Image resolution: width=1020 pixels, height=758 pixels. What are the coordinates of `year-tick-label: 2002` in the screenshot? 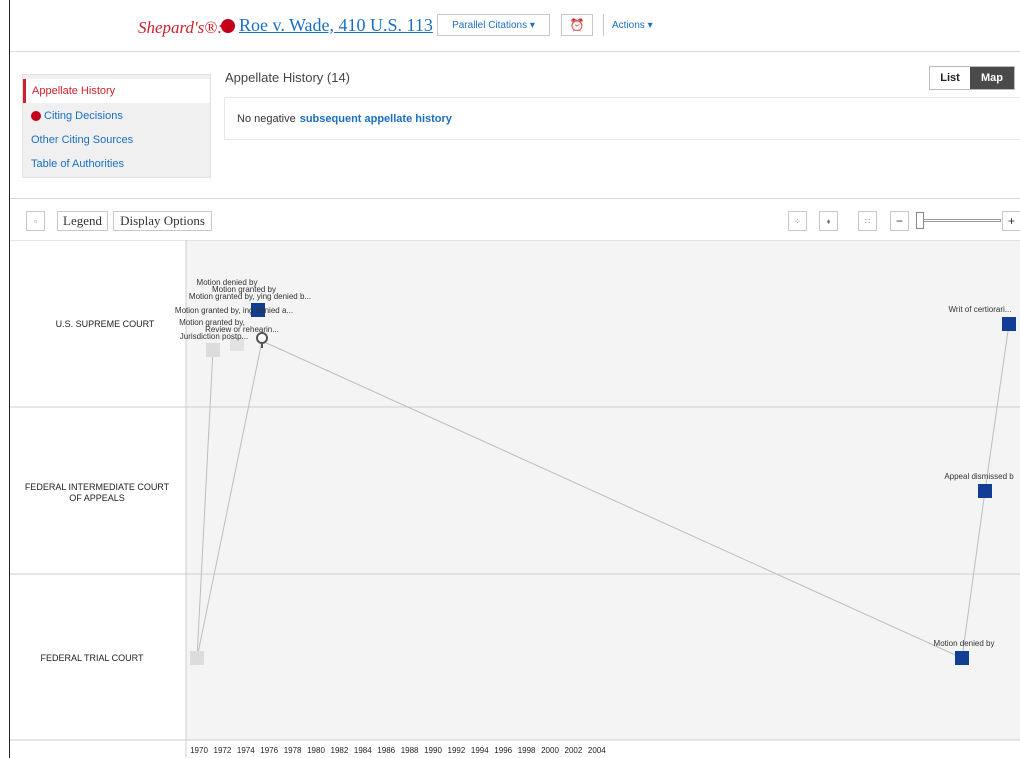 It's located at (574, 750).